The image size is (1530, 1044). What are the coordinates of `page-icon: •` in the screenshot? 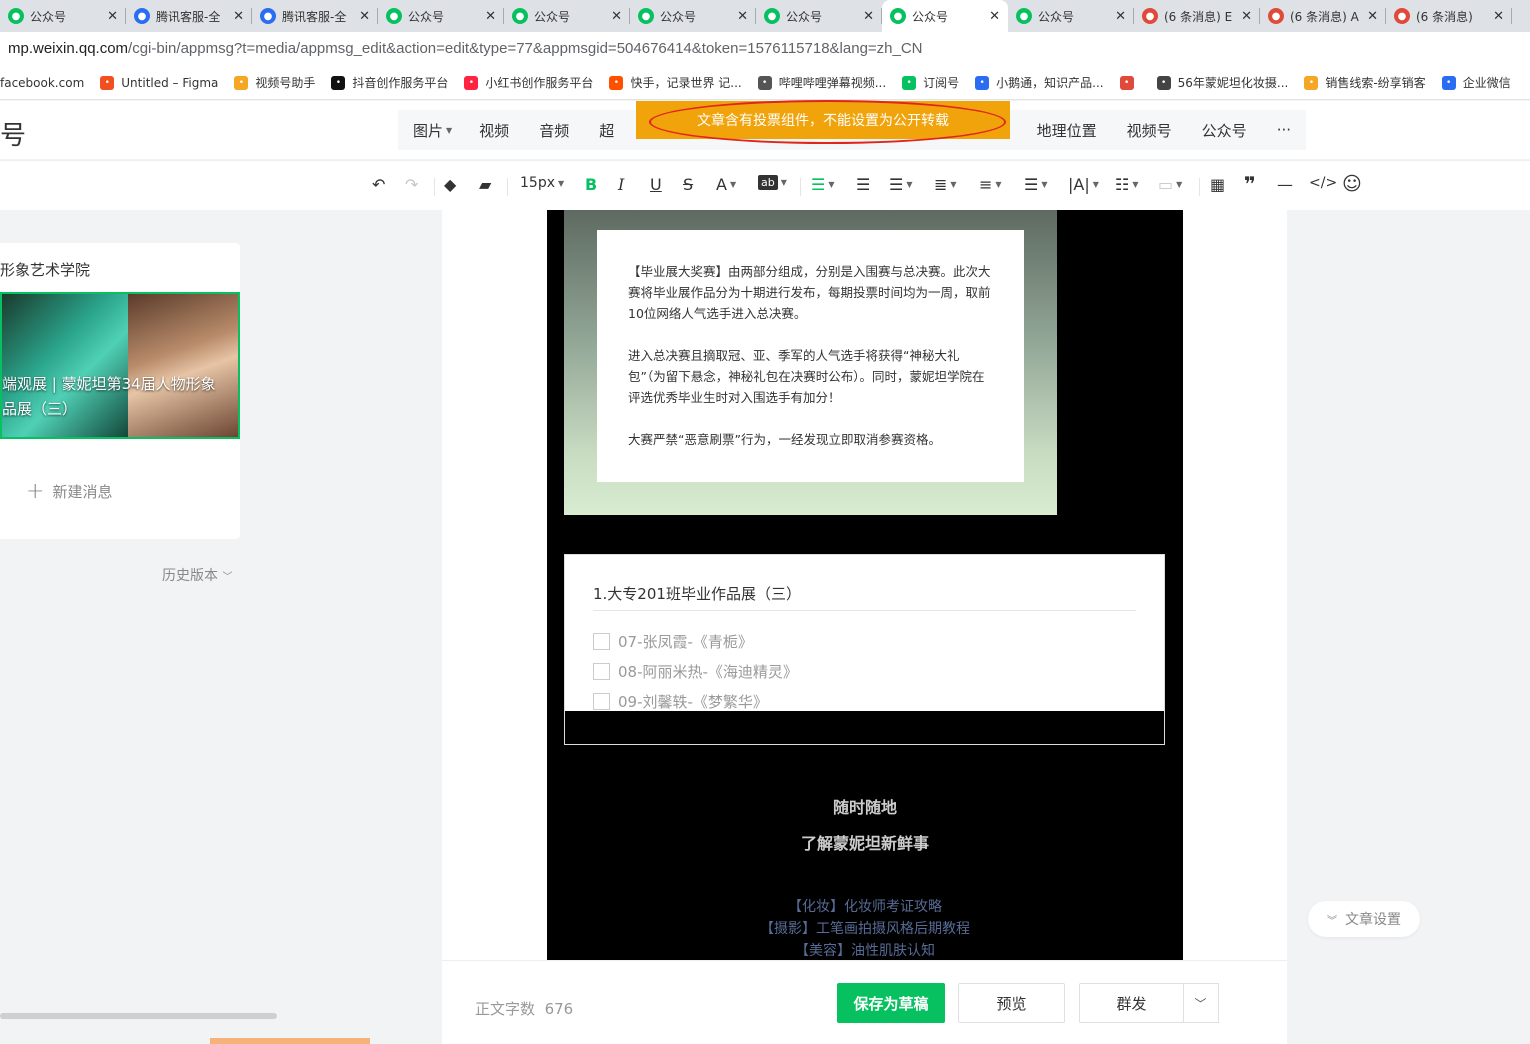 It's located at (1163, 82).